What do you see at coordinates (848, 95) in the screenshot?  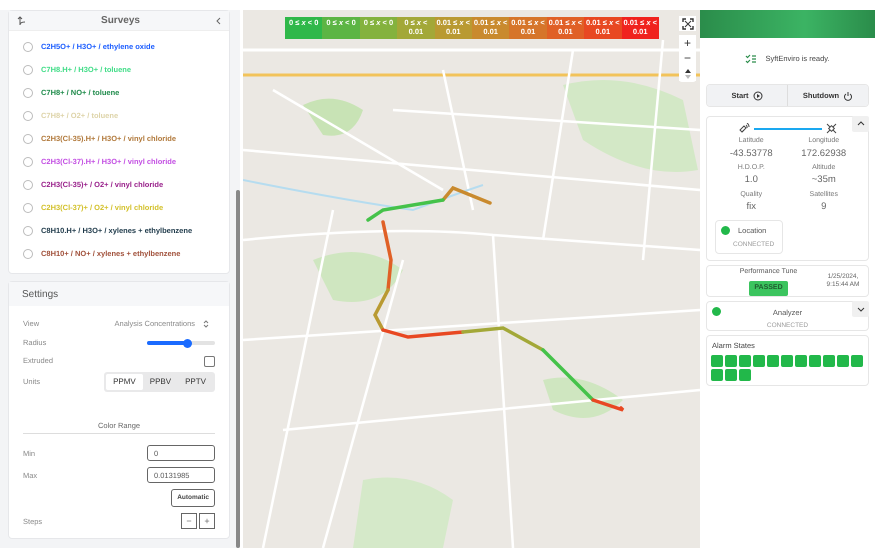 I see `power-icon` at bounding box center [848, 95].